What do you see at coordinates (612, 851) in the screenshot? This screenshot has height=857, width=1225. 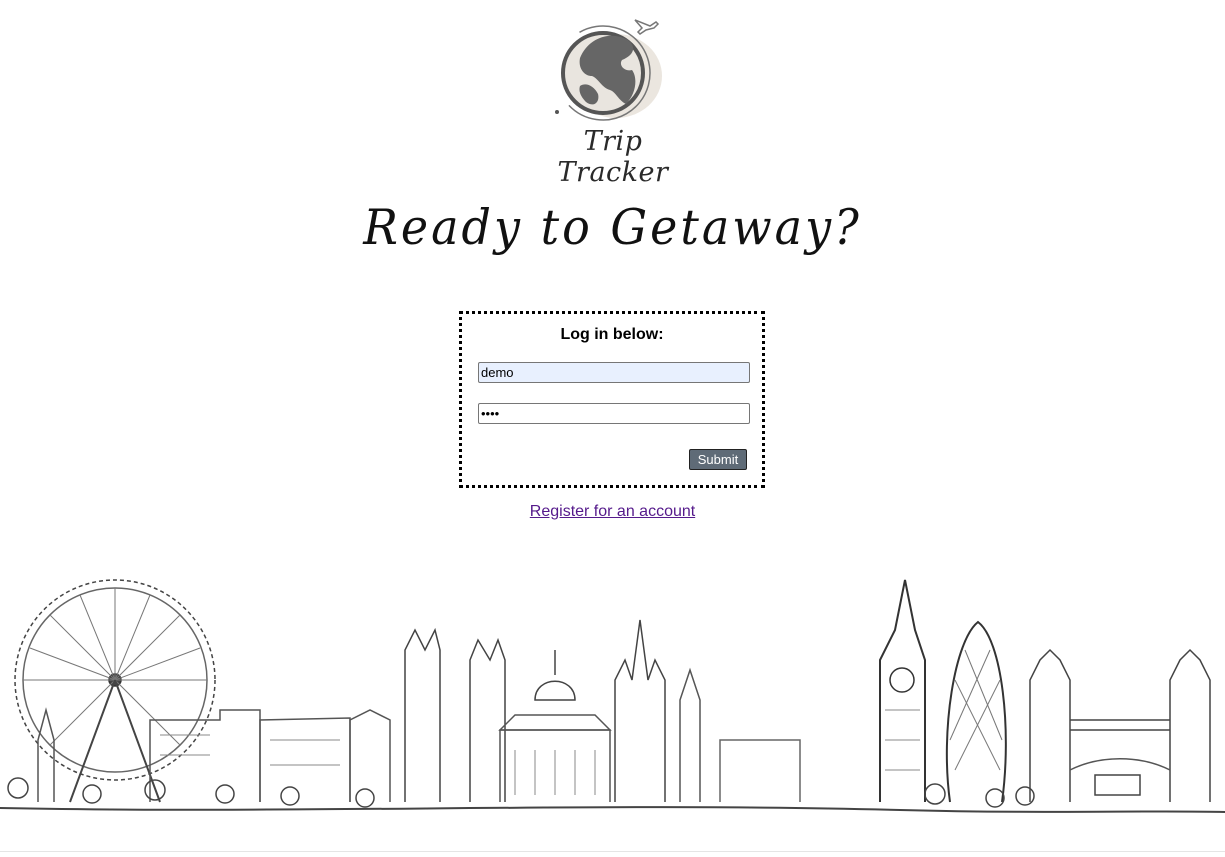 I see `footer-divider` at bounding box center [612, 851].